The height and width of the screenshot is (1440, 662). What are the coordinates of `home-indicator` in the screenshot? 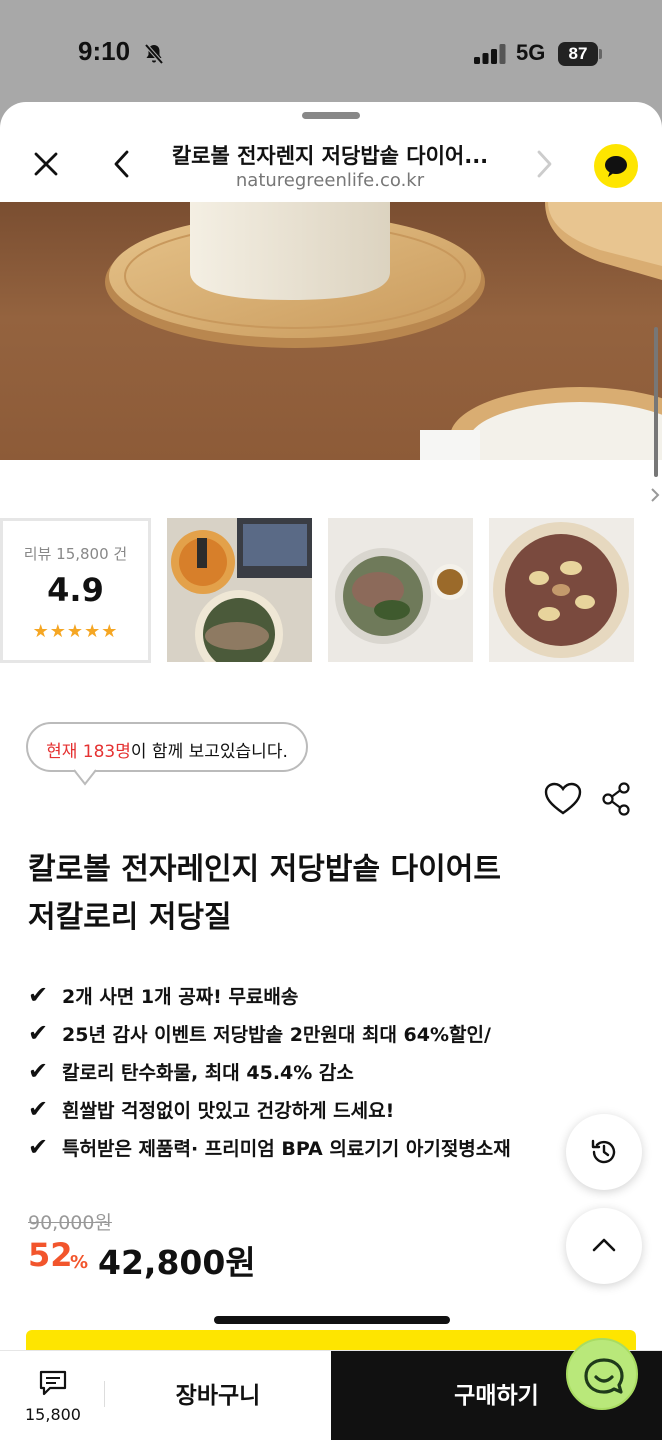 It's located at (332, 1320).